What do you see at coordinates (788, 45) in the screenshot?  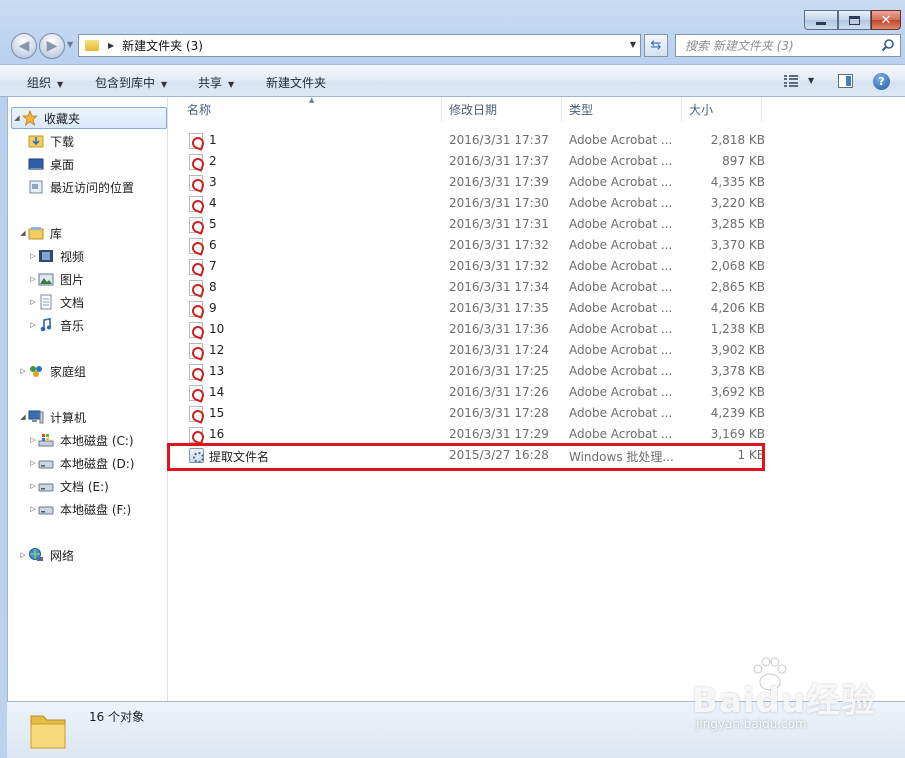 I see `search-input: 搜索 新建文件夹 (3)` at bounding box center [788, 45].